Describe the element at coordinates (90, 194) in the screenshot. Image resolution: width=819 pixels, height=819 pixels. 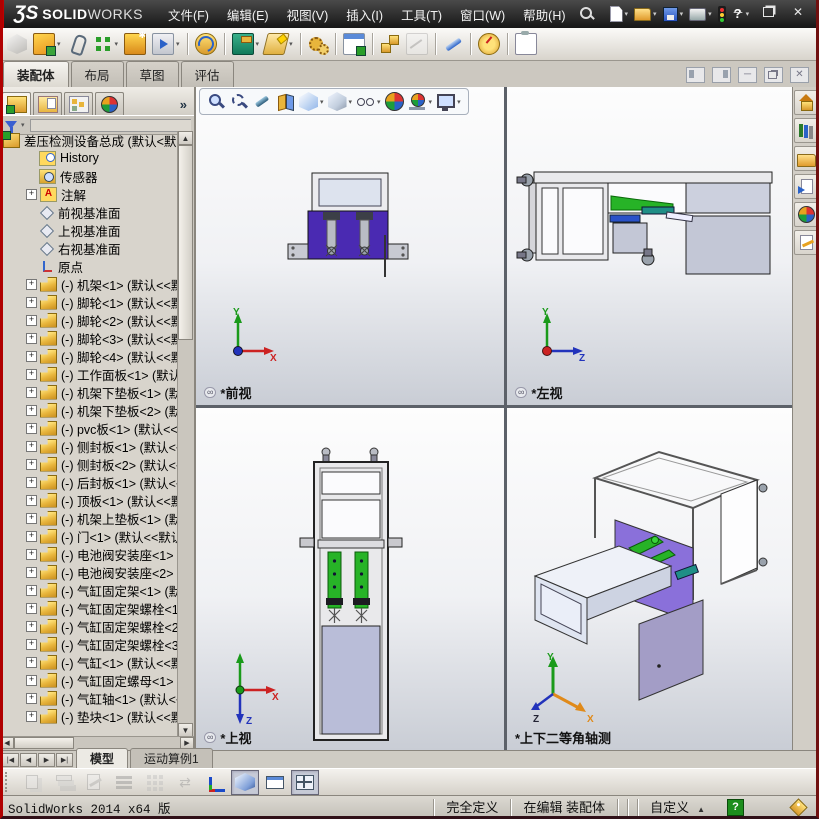
I see `tree-item: +注解` at that location.